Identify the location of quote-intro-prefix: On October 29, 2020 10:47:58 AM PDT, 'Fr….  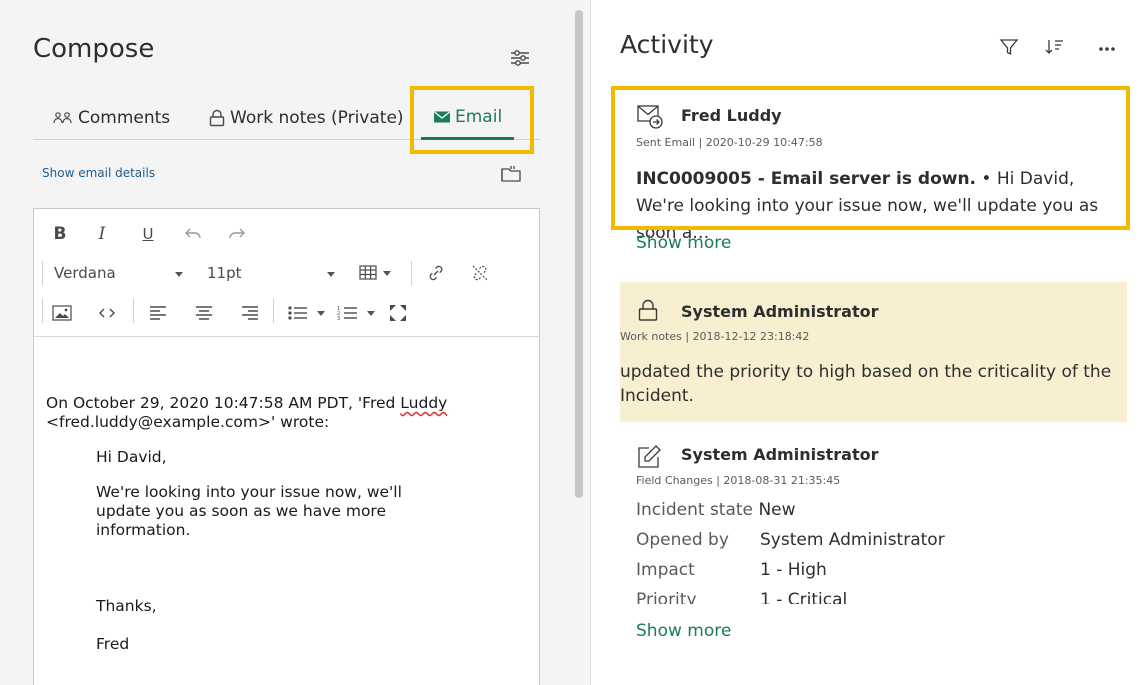
(223, 403).